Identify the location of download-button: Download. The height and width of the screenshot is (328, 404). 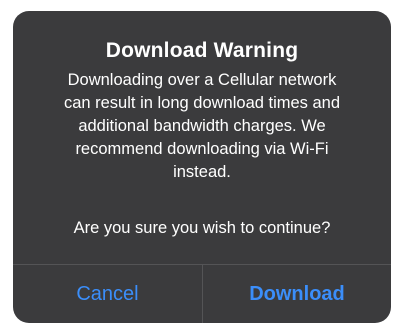
(297, 294).